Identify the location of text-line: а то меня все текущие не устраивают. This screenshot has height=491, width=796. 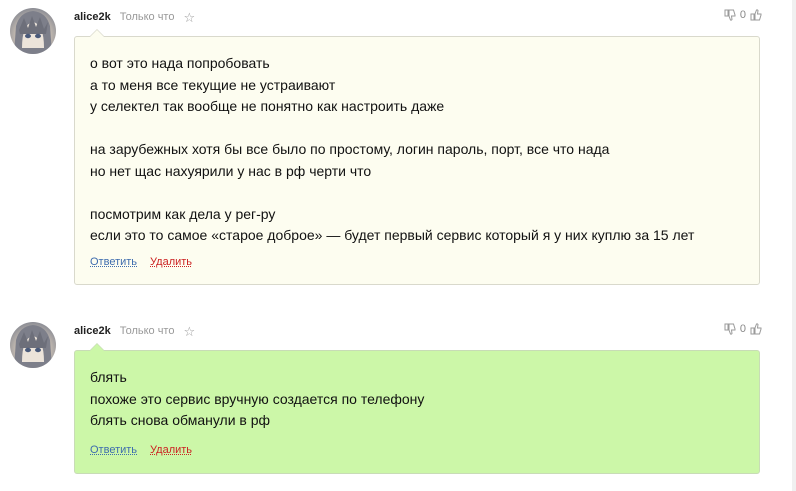
(213, 84).